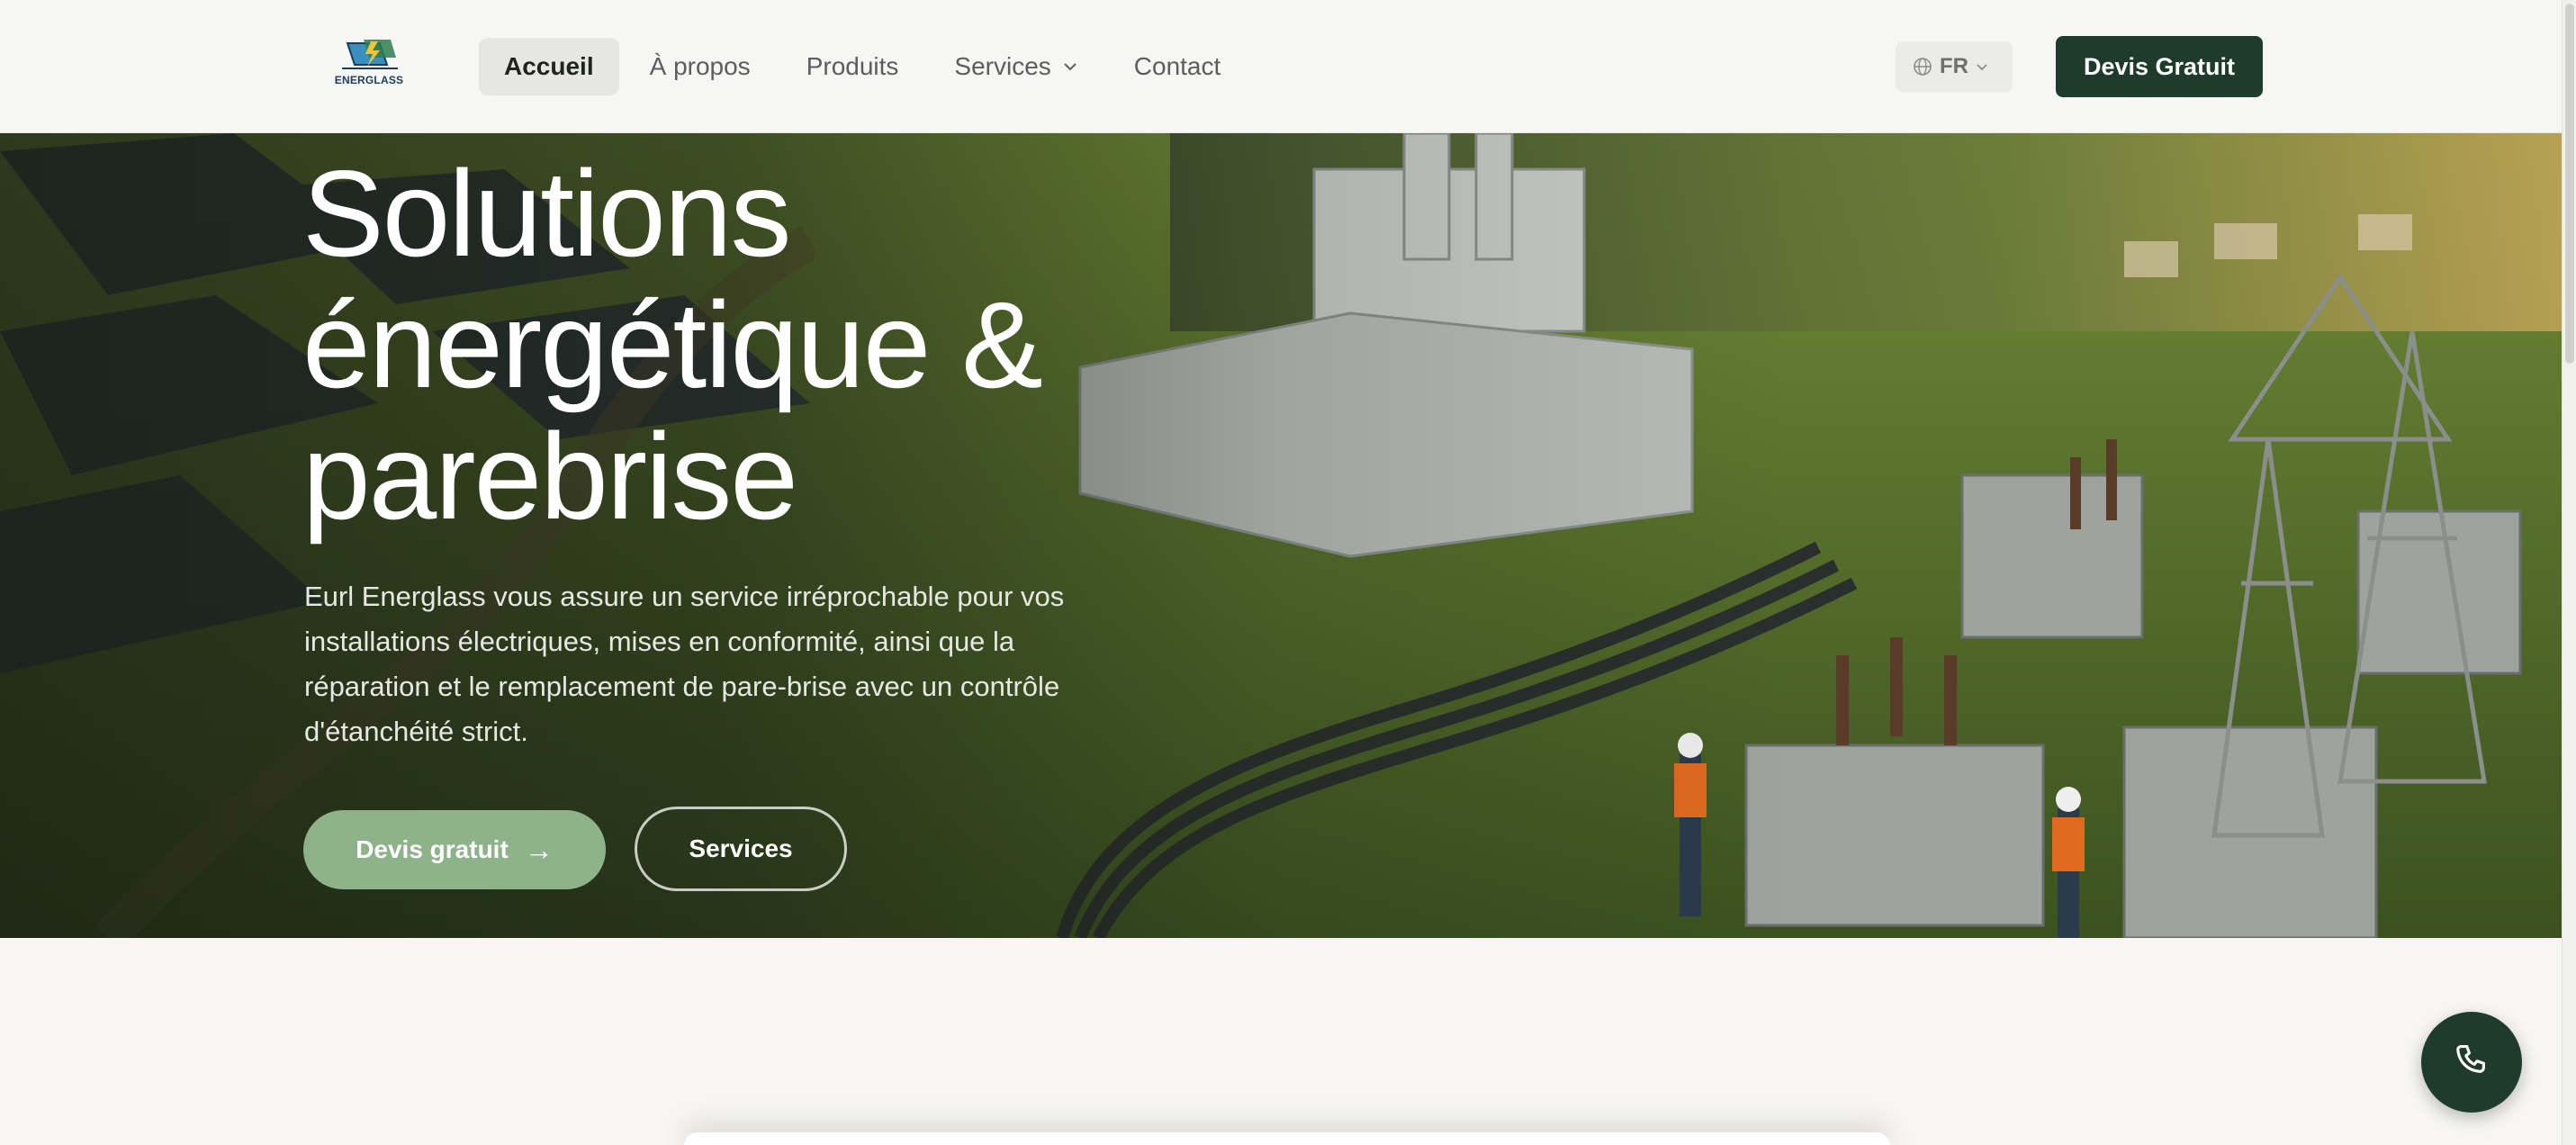 This screenshot has height=1145, width=2576. Describe the element at coordinates (1287, 1138) in the screenshot. I see `content-card-top-edge` at that location.